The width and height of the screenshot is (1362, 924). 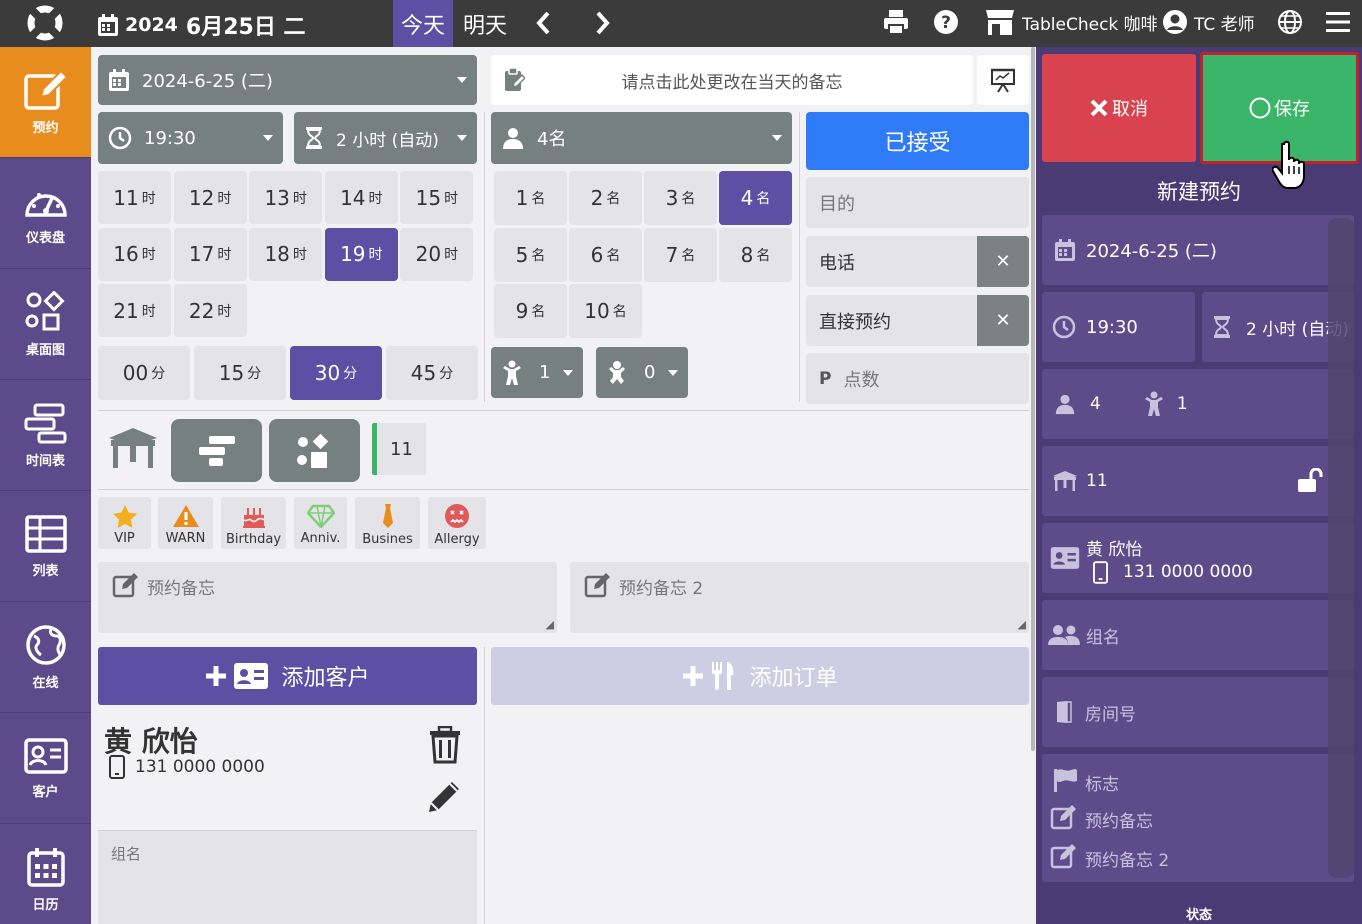 I want to click on edit-icon, so click(x=126, y=585).